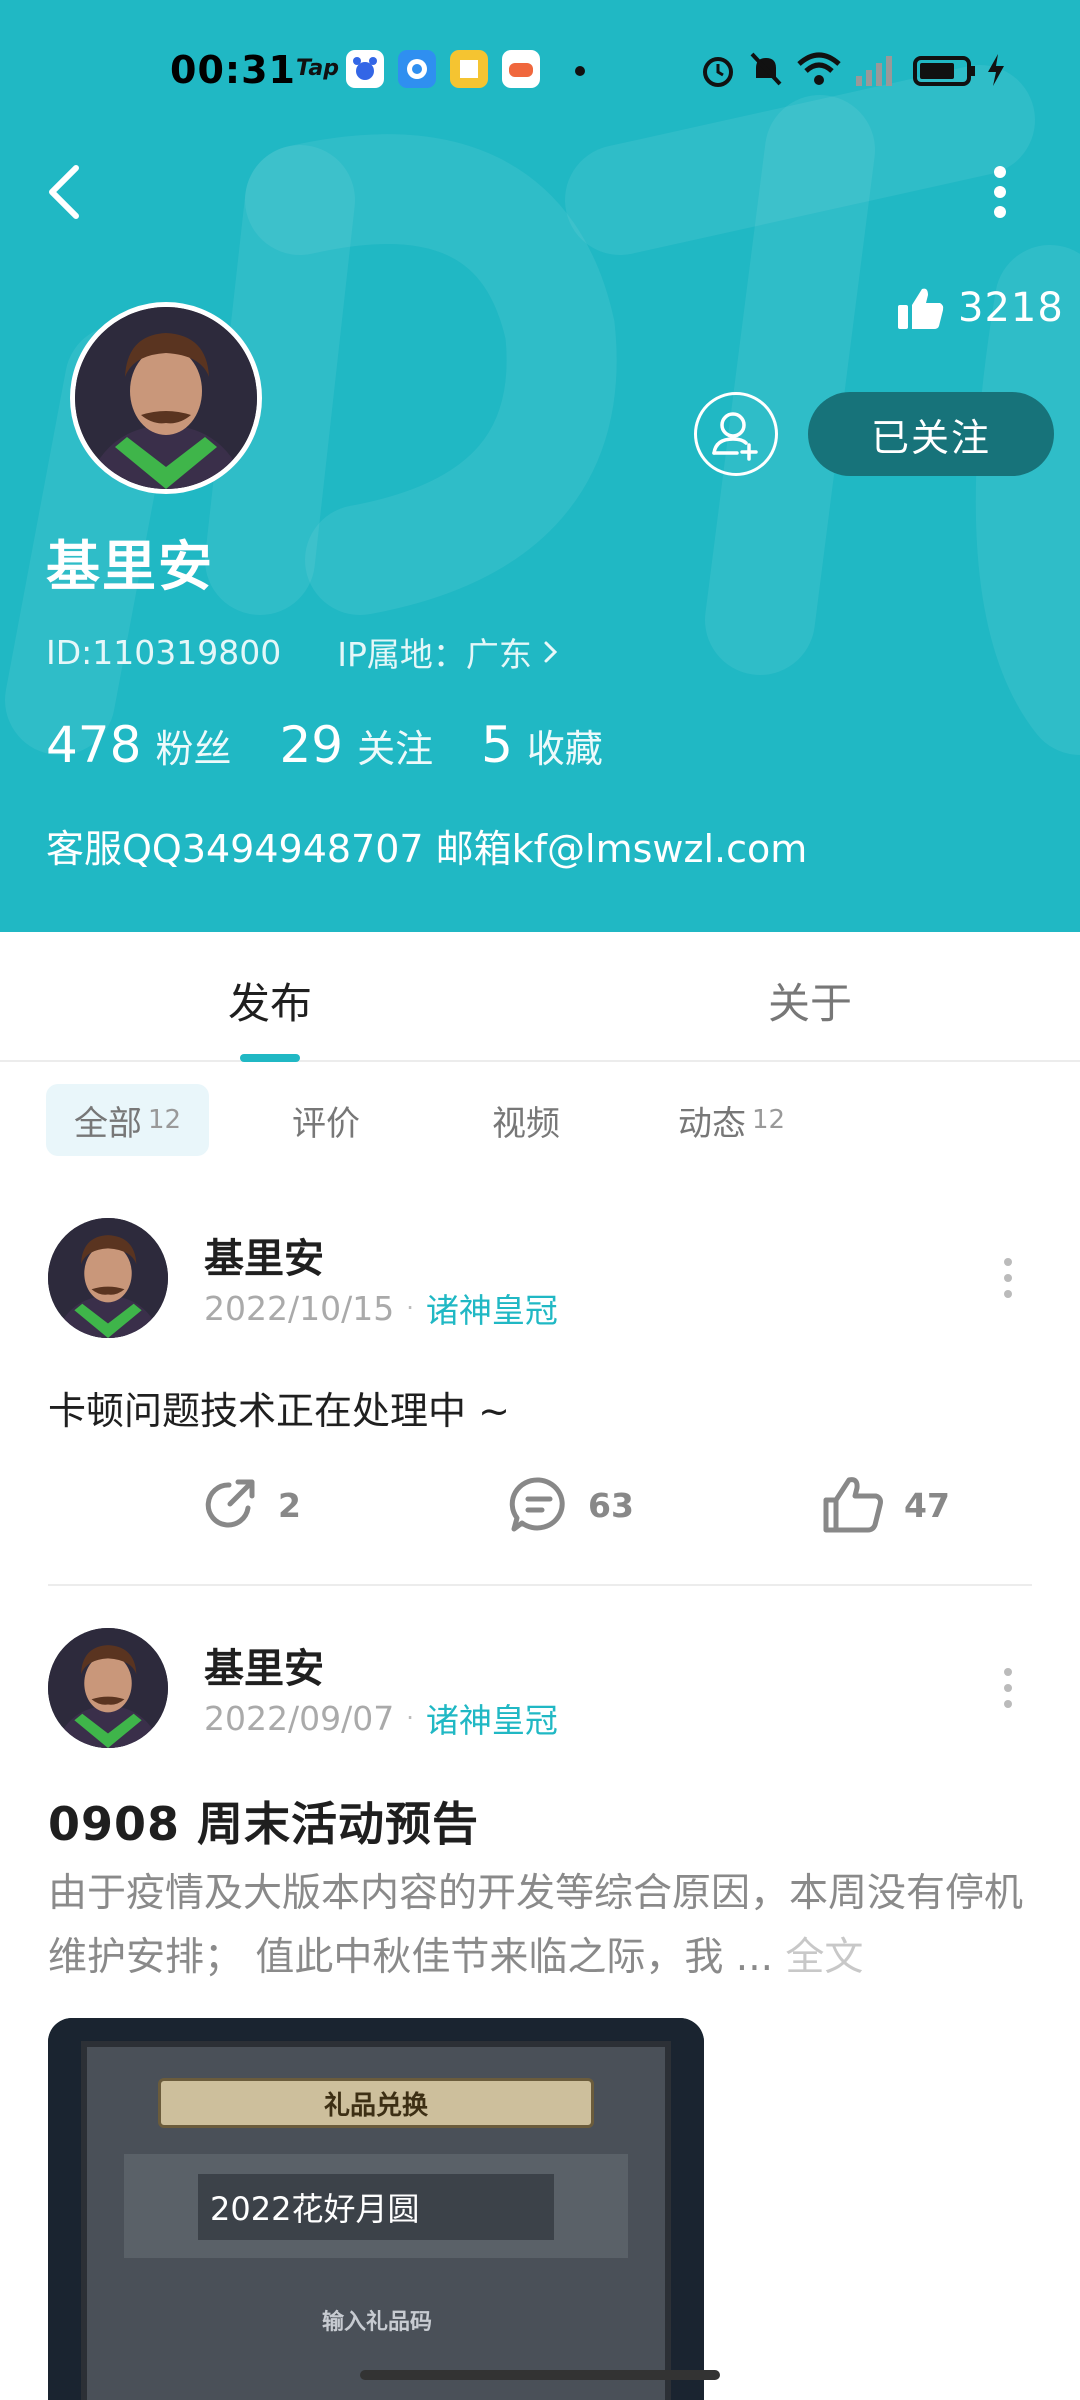  What do you see at coordinates (193, 749) in the screenshot?
I see `followers-label: 粉丝` at bounding box center [193, 749].